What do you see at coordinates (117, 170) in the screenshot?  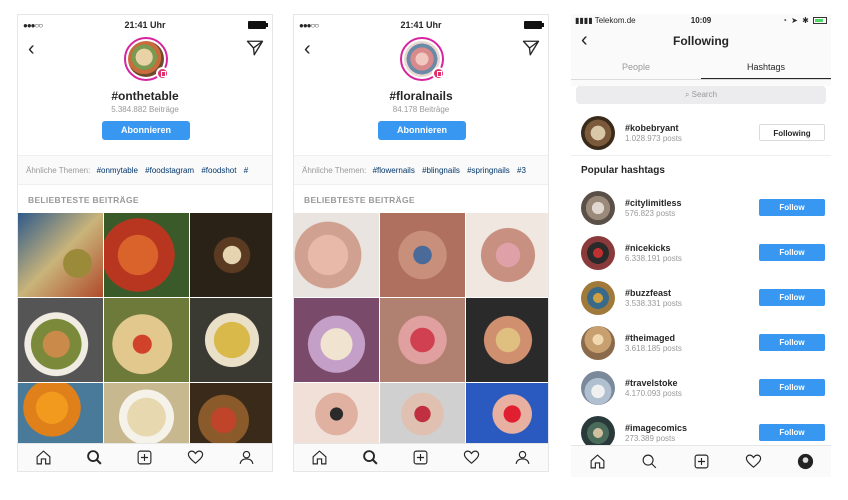 I see `related-tag: #onmytable` at bounding box center [117, 170].